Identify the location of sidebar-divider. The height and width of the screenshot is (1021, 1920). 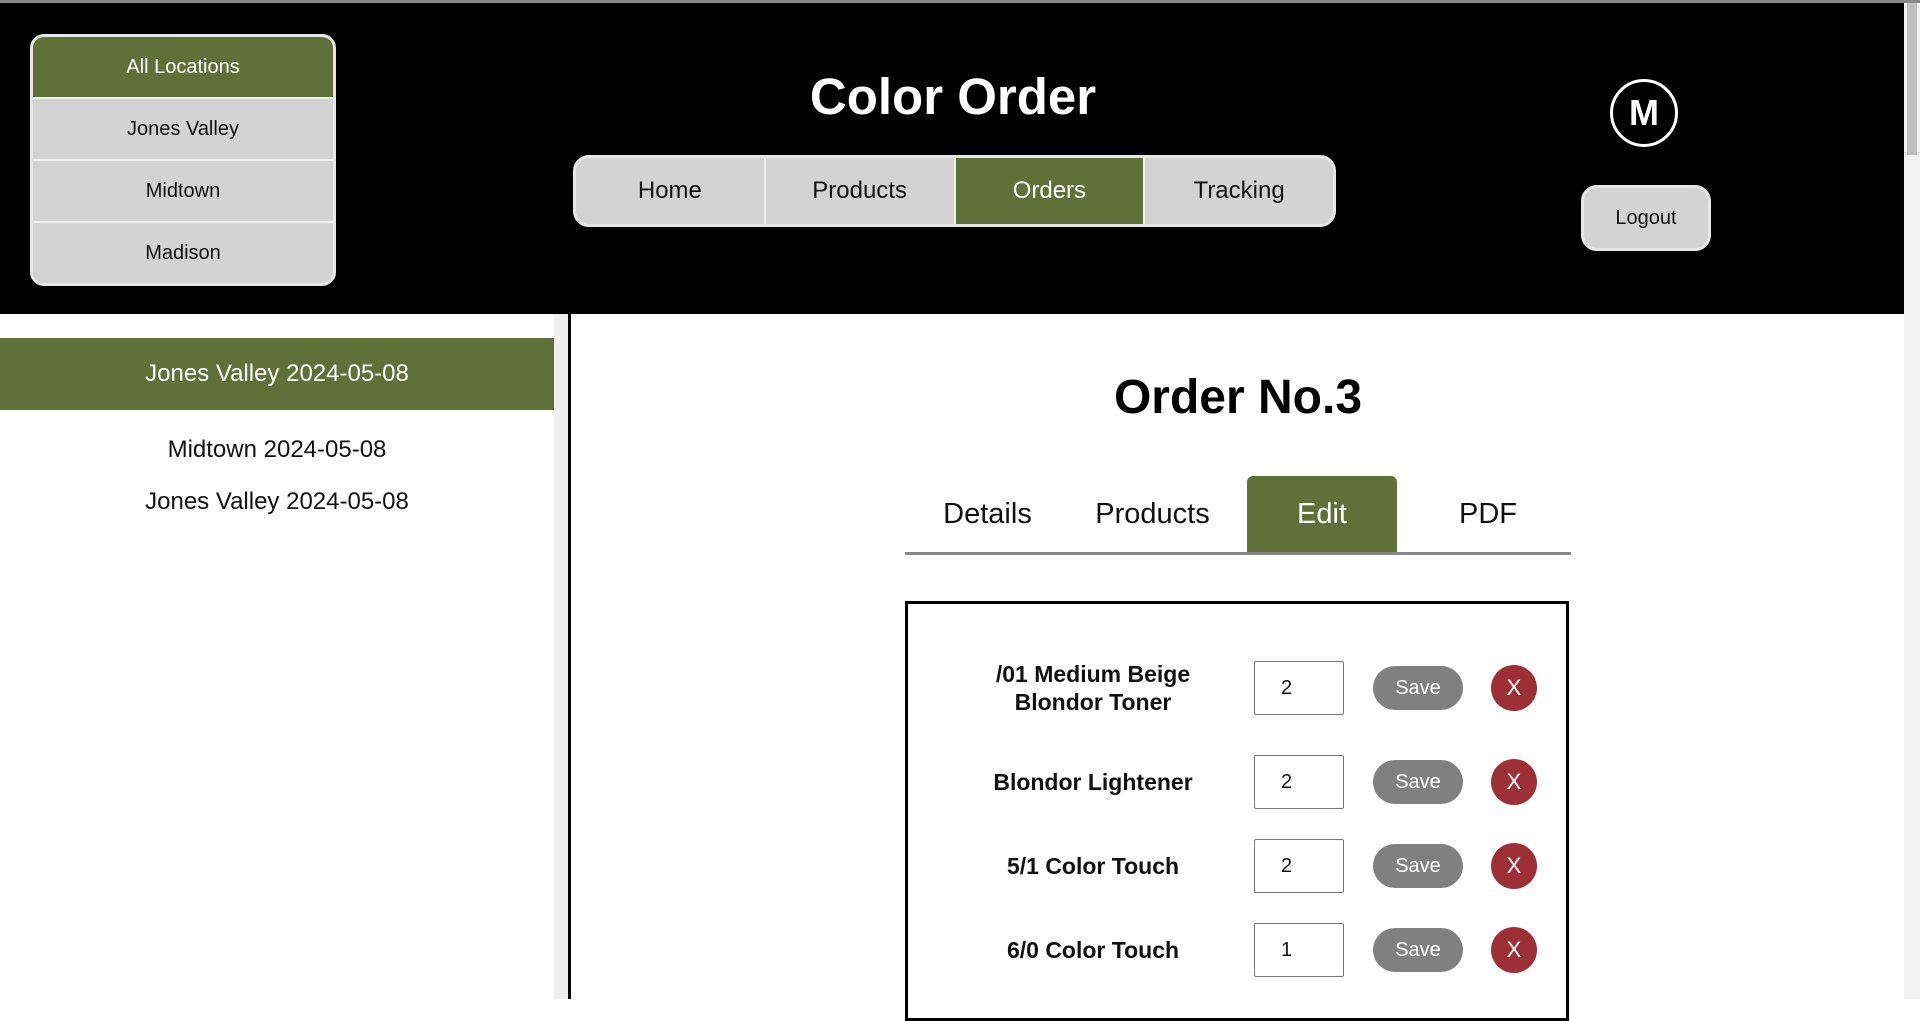
(561, 656).